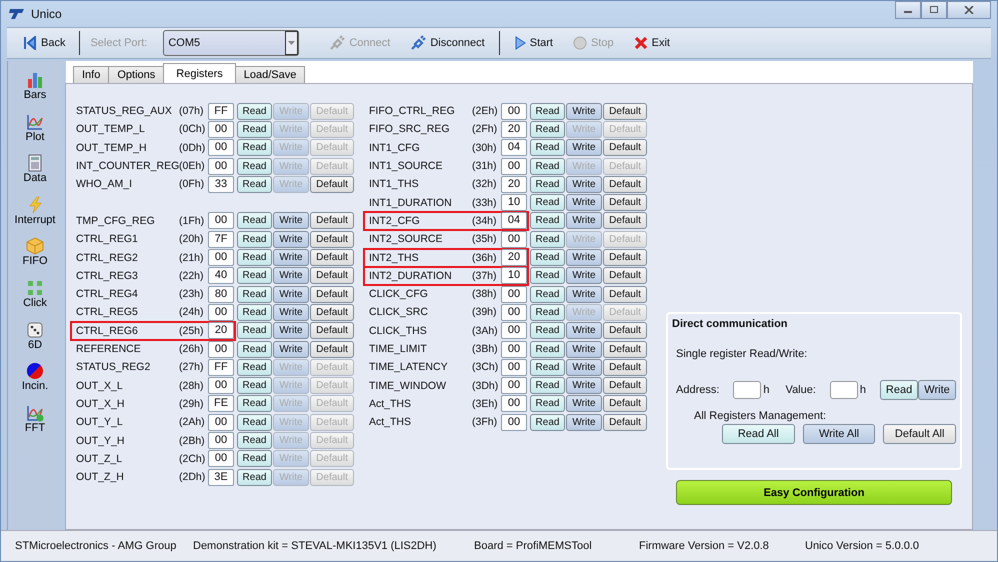 The height and width of the screenshot is (562, 998). Describe the element at coordinates (221, 239) in the screenshot. I see `value-field: 7F` at that location.